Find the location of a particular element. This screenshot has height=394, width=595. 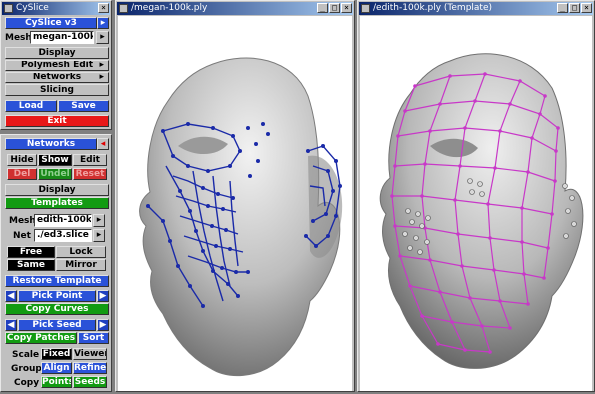

del-button: Del is located at coordinates (22, 174).